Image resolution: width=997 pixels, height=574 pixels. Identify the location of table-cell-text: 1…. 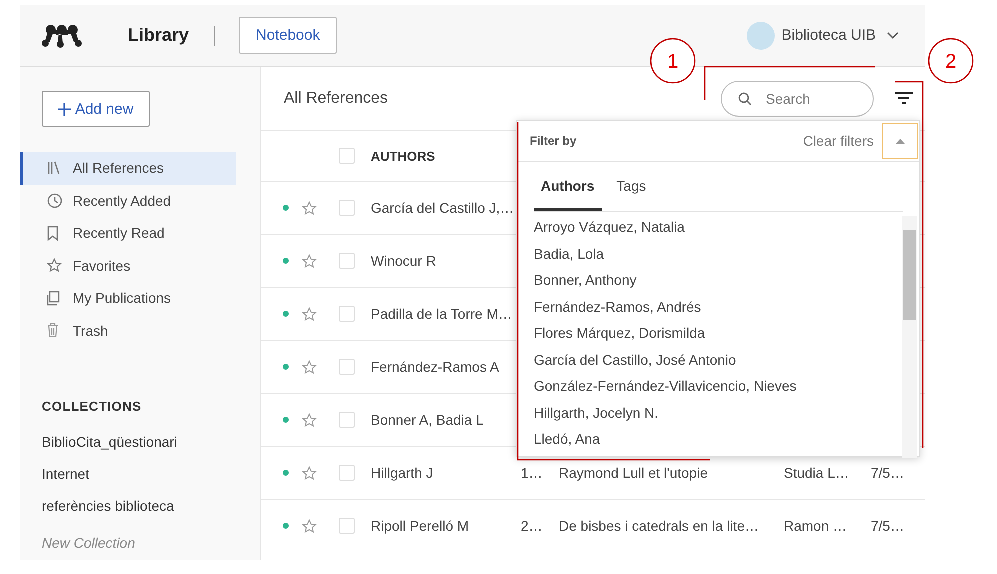
(532, 473).